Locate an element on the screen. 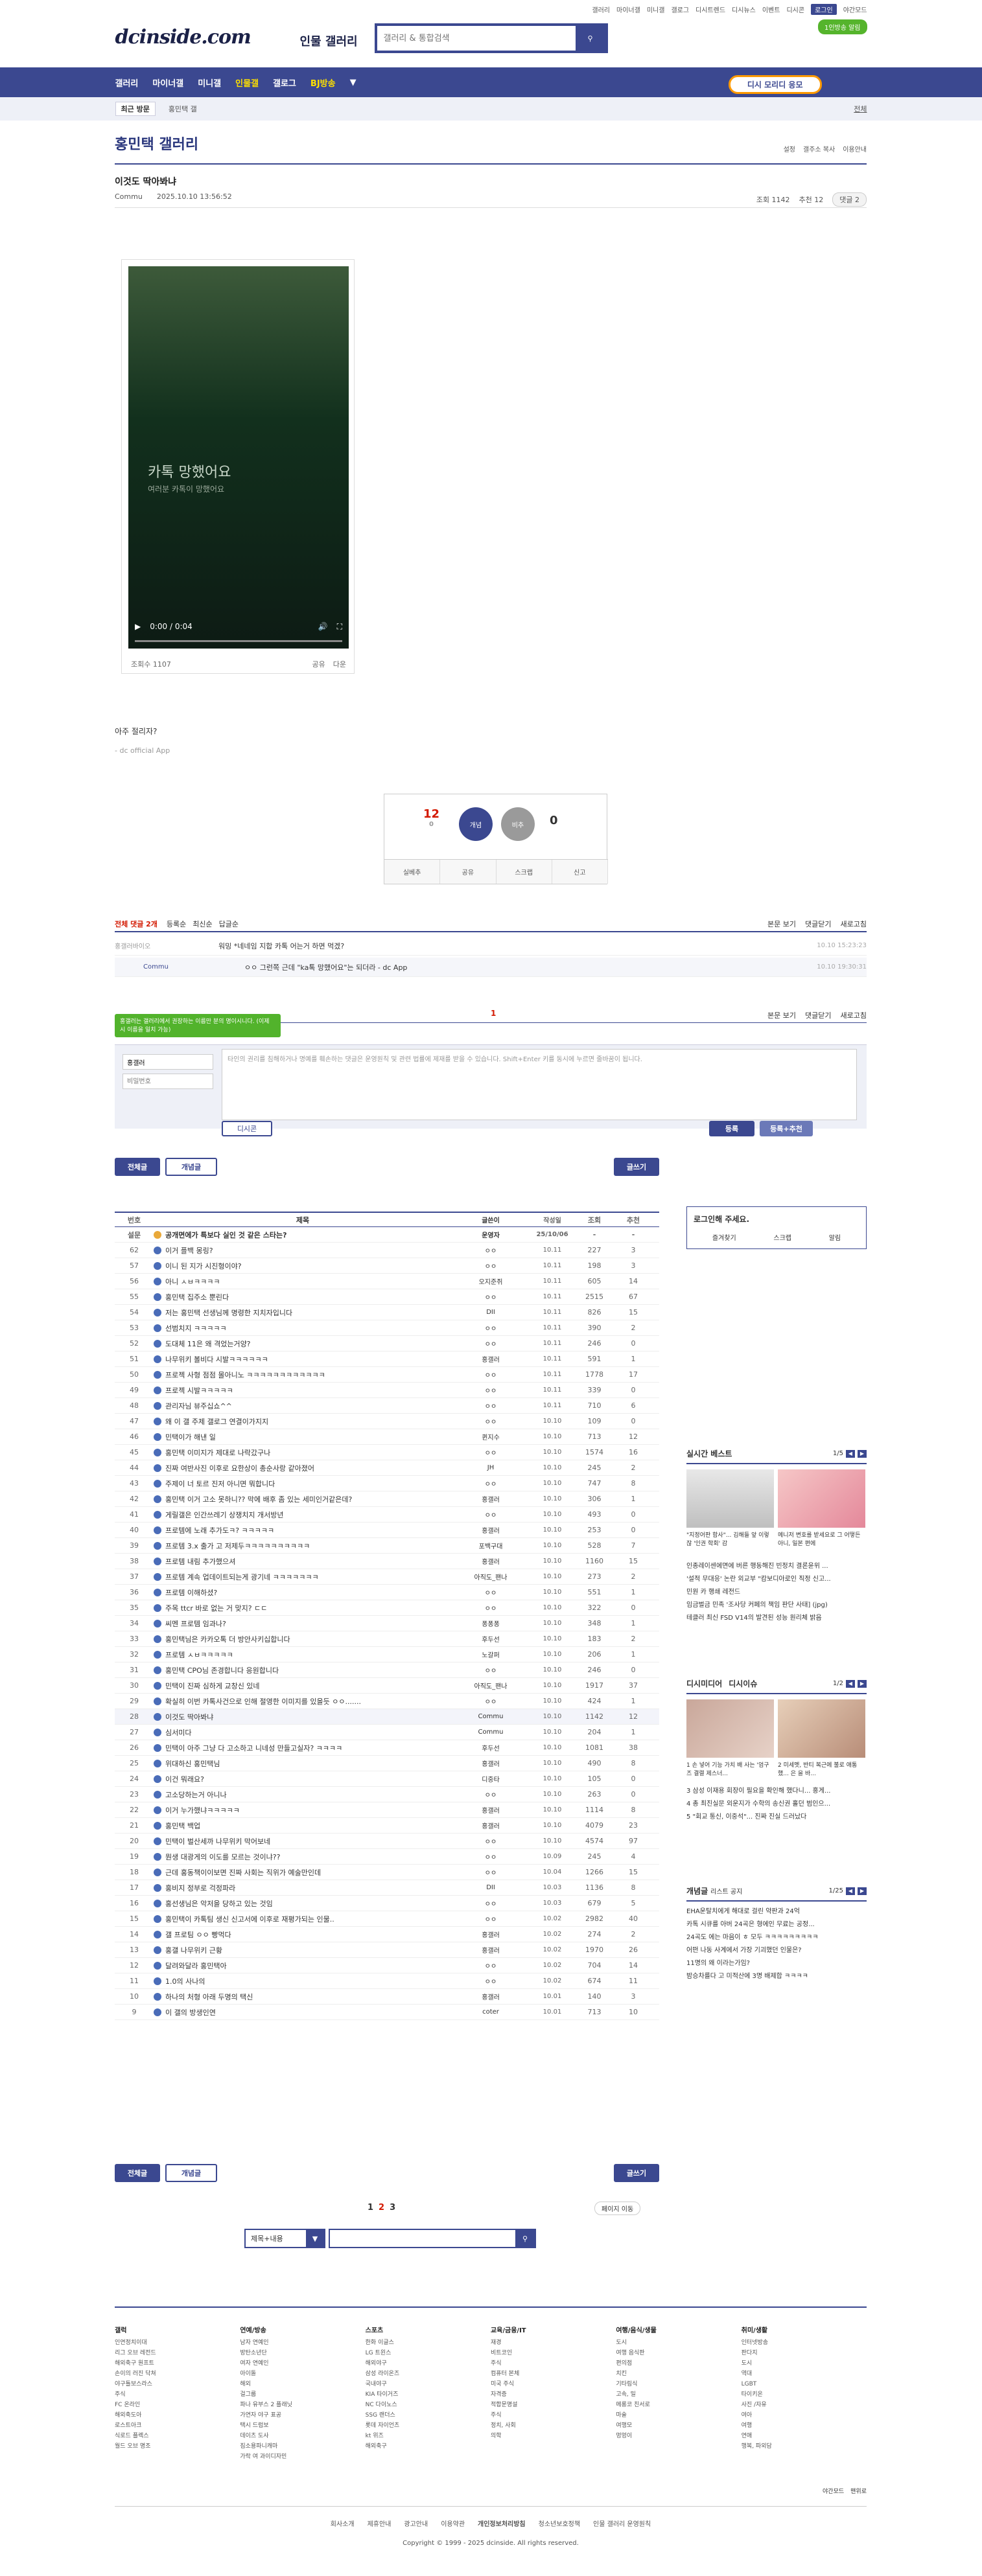 This screenshot has height=2576, width=982. table-row: 48 관리자님 뷰주십쇼^^ ㅇㅇ 10.11 710 6 is located at coordinates (387, 1406).